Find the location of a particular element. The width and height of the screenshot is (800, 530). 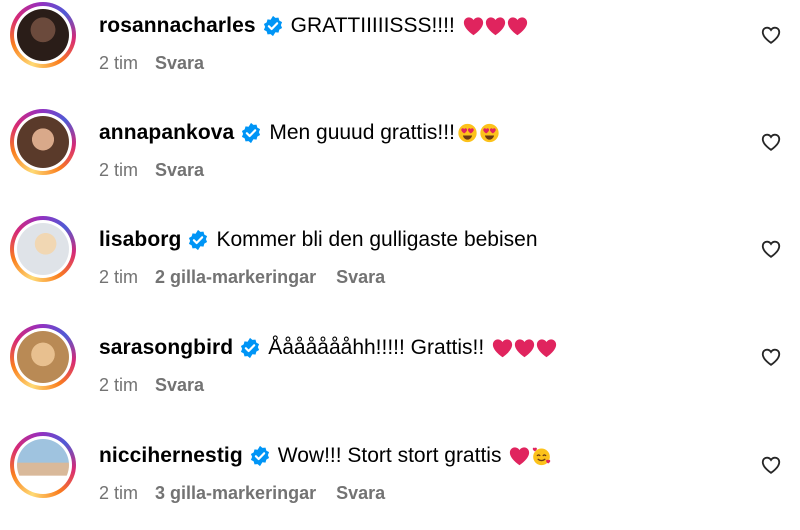

comment-username: niccihernestig is located at coordinates (171, 456).